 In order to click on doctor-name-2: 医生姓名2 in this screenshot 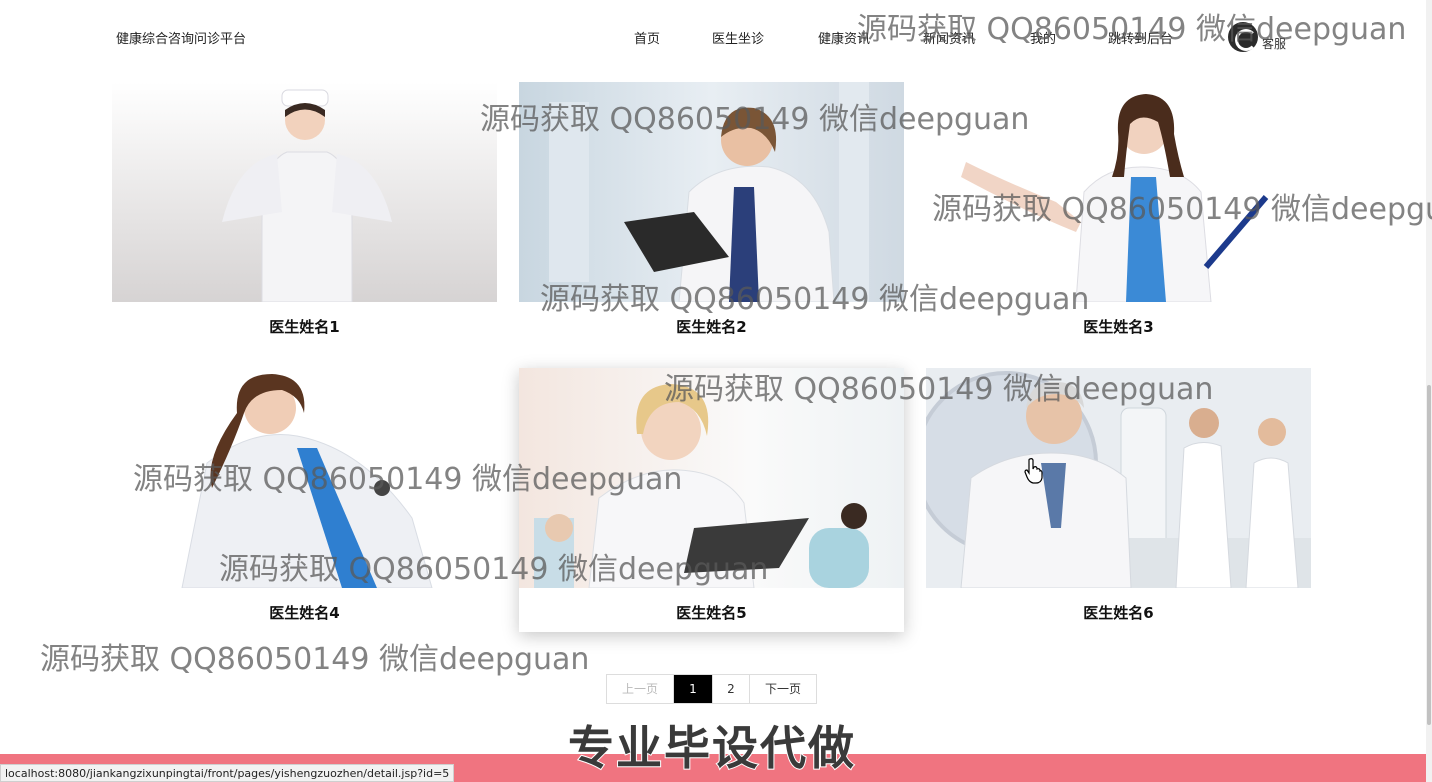, I will do `click(711, 326)`.